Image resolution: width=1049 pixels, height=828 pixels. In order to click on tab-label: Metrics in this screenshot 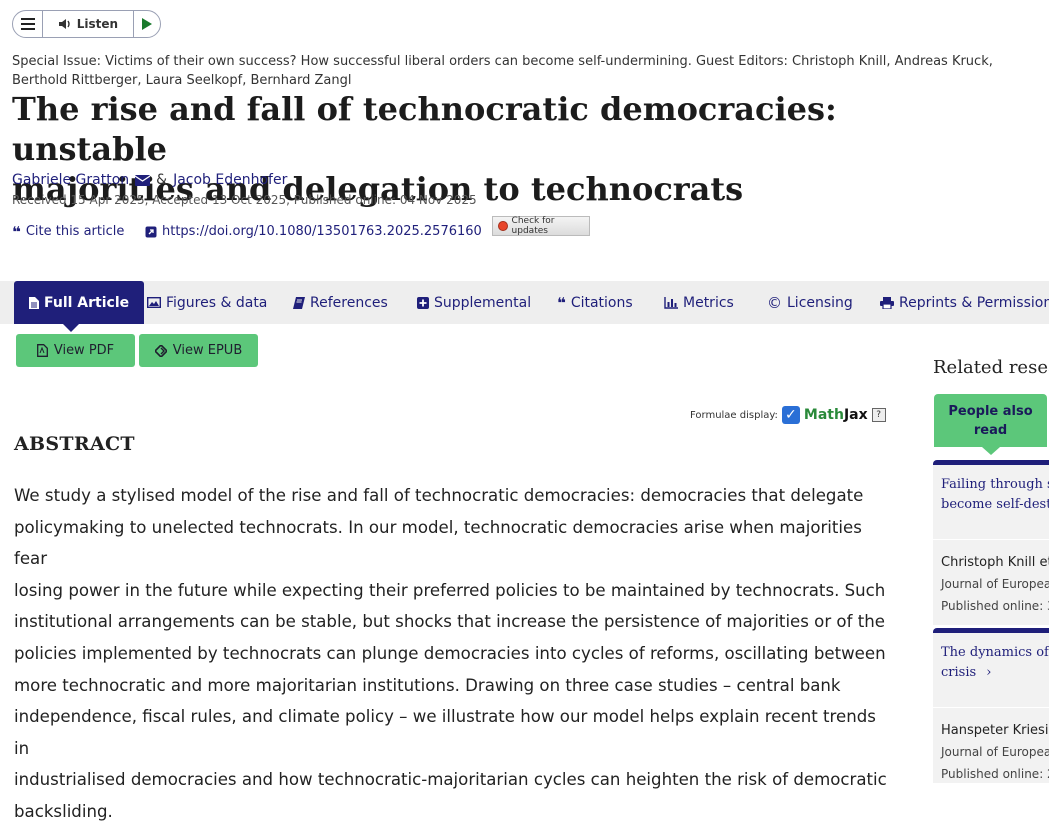, I will do `click(708, 302)`.